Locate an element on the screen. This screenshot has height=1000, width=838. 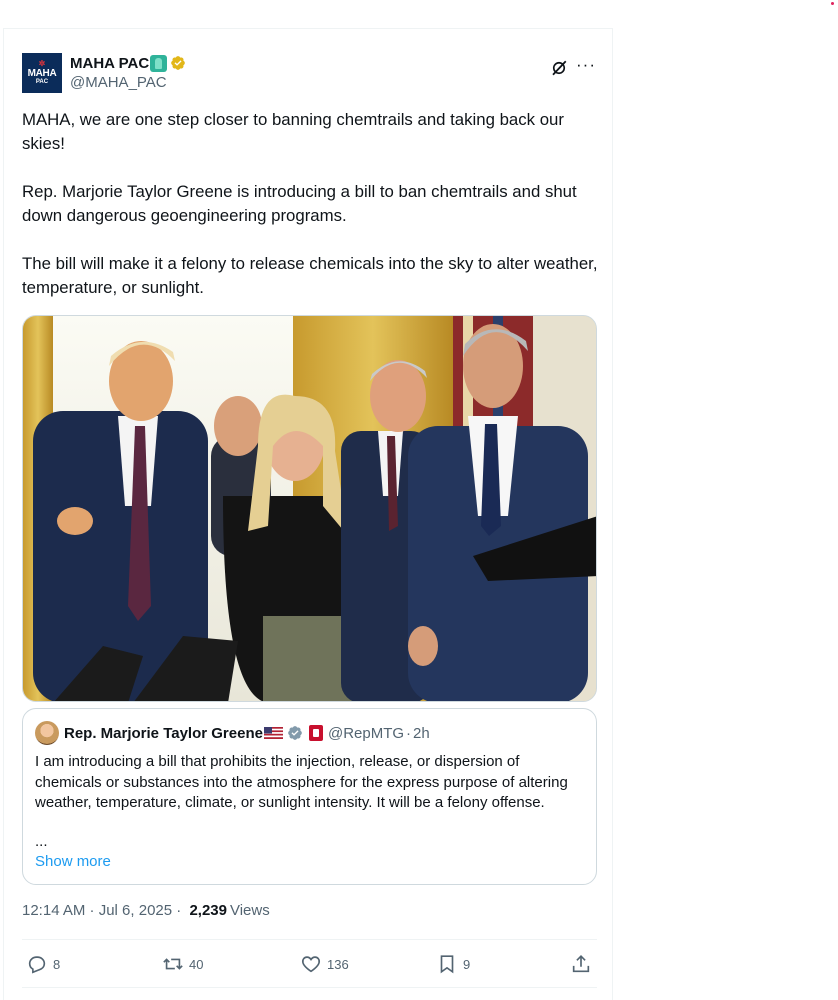
grok-icon is located at coordinates (559, 68).